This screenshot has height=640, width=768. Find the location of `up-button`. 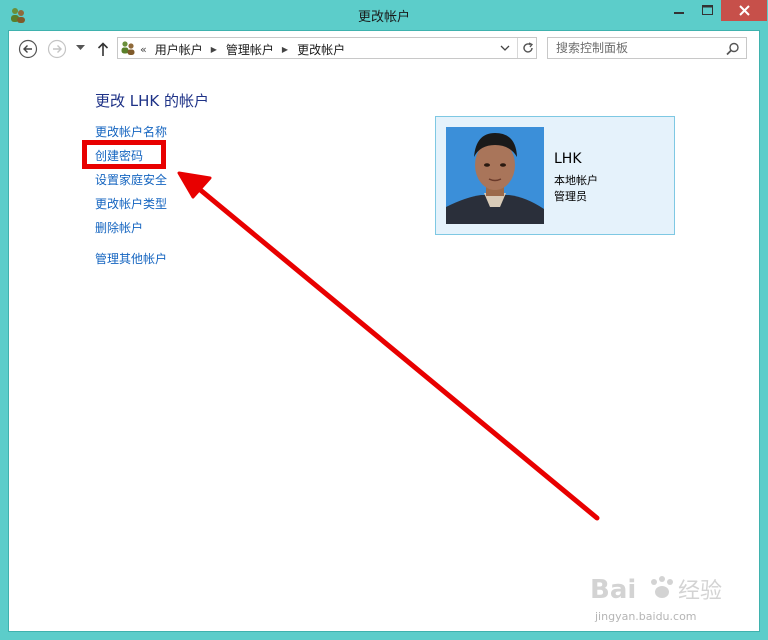

up-button is located at coordinates (103, 49).